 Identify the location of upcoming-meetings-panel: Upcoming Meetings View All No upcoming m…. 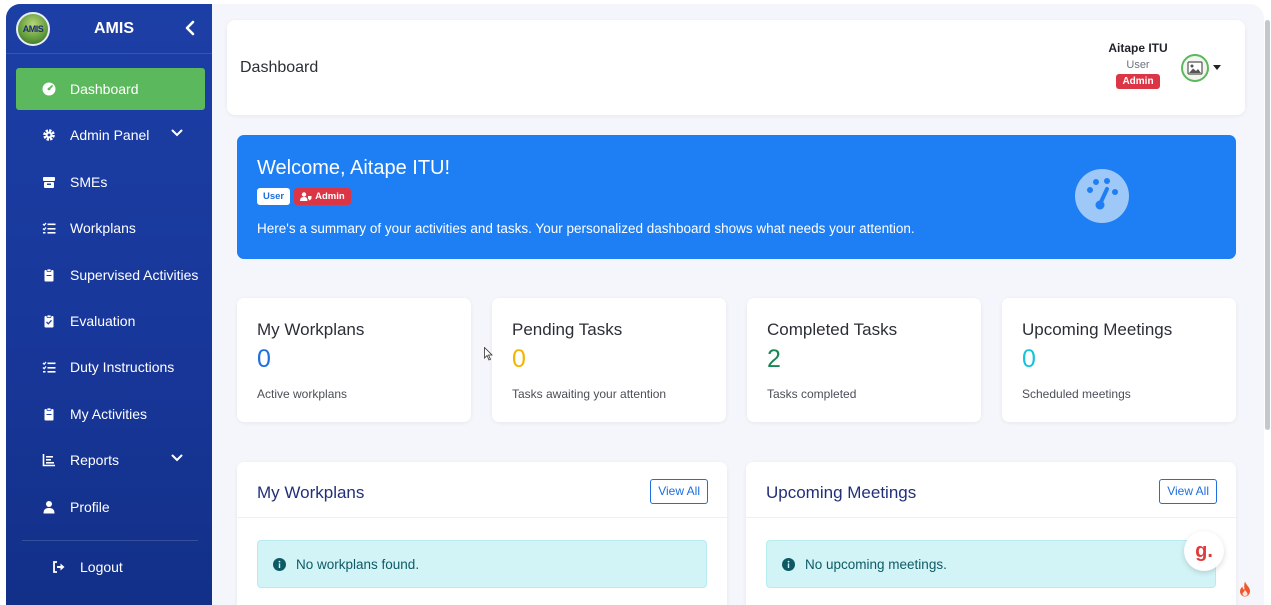
(991, 533).